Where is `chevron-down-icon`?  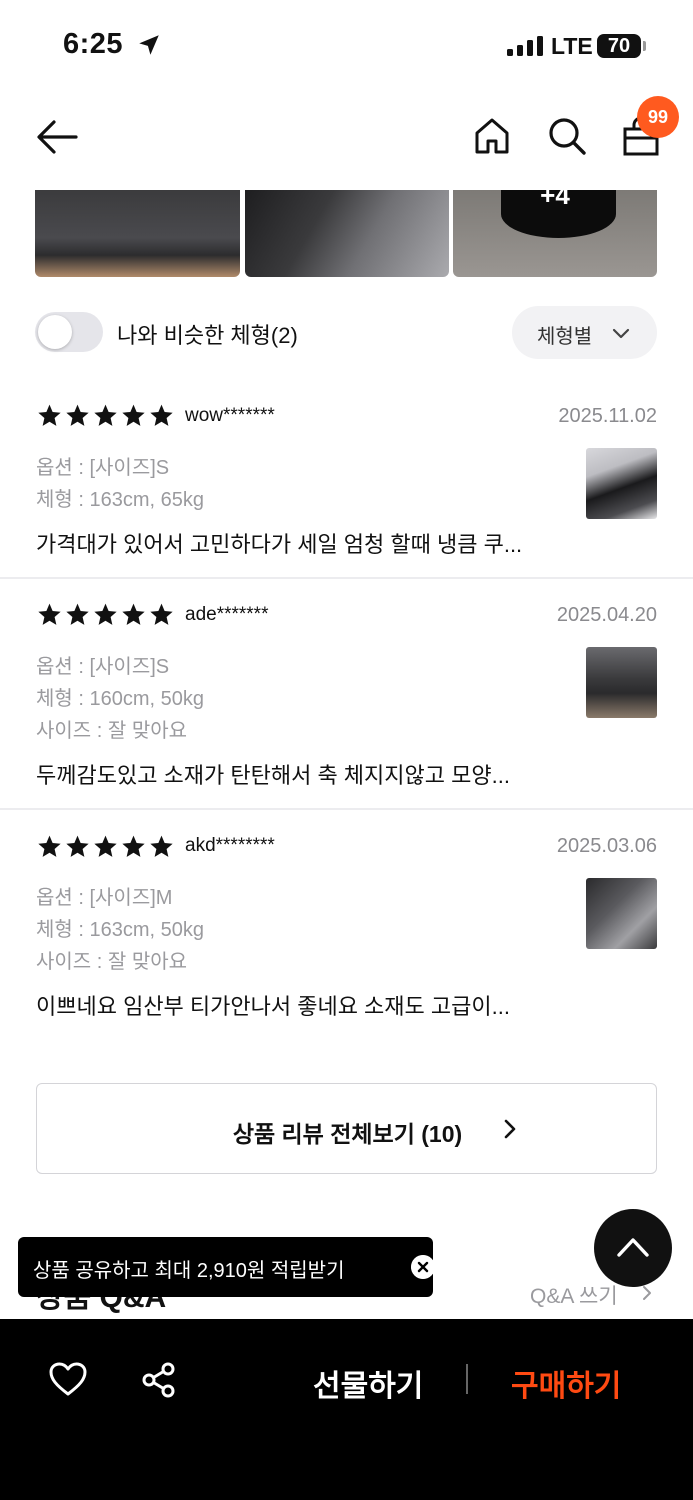 chevron-down-icon is located at coordinates (621, 333).